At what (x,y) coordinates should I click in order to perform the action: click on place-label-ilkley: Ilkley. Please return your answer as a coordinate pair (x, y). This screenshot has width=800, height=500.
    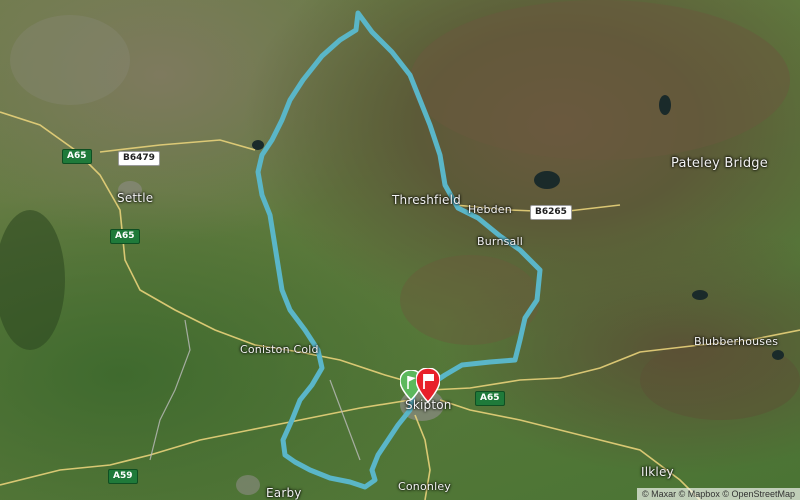
    Looking at the image, I should click on (657, 472).